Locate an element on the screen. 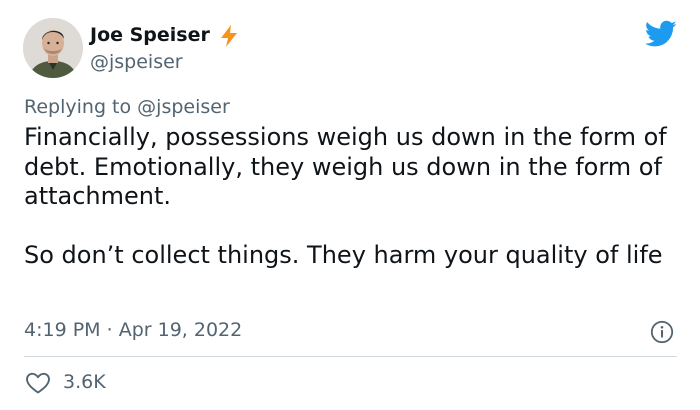 The width and height of the screenshot is (700, 410). lightning-bolt-icon is located at coordinates (229, 36).